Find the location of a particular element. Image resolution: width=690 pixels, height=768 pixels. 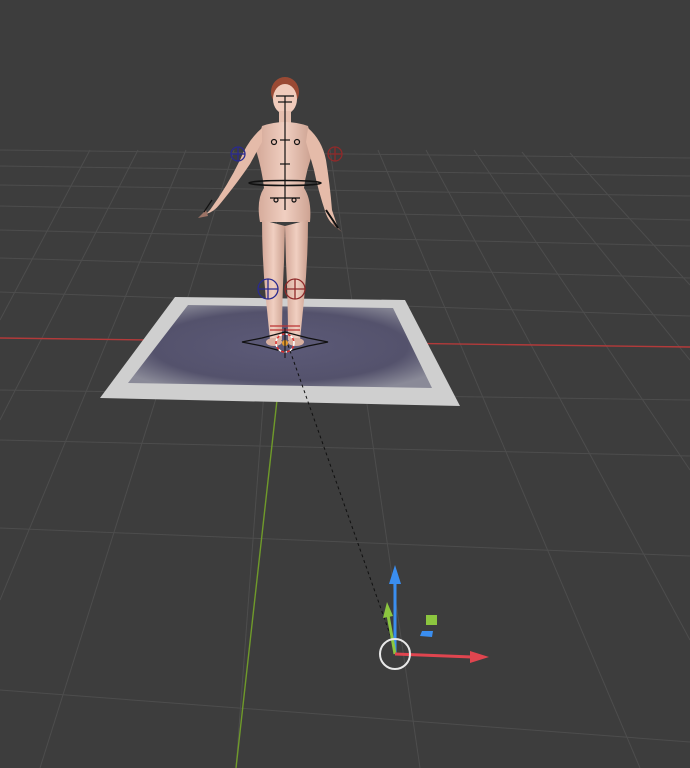

y-axis-line is located at coordinates (256, 583).